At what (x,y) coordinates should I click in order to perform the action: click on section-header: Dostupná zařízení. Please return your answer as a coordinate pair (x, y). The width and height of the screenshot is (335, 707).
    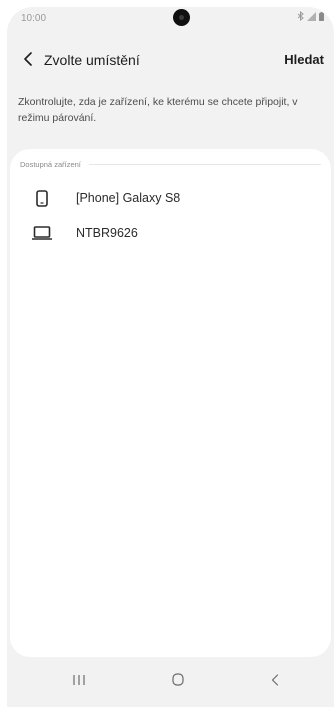
    Looking at the image, I should click on (170, 164).